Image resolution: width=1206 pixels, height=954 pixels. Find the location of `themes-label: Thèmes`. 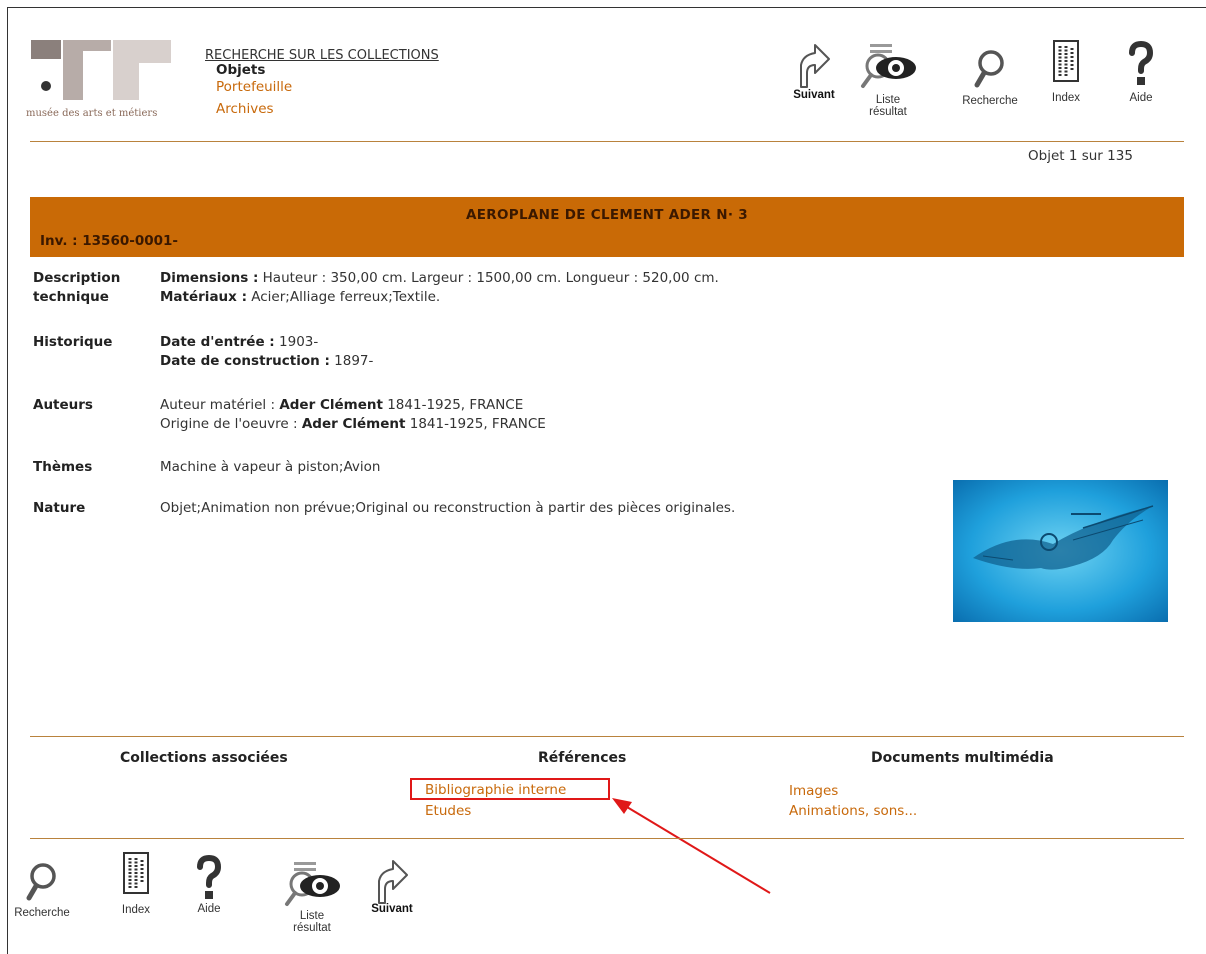

themes-label: Thèmes is located at coordinates (63, 467).